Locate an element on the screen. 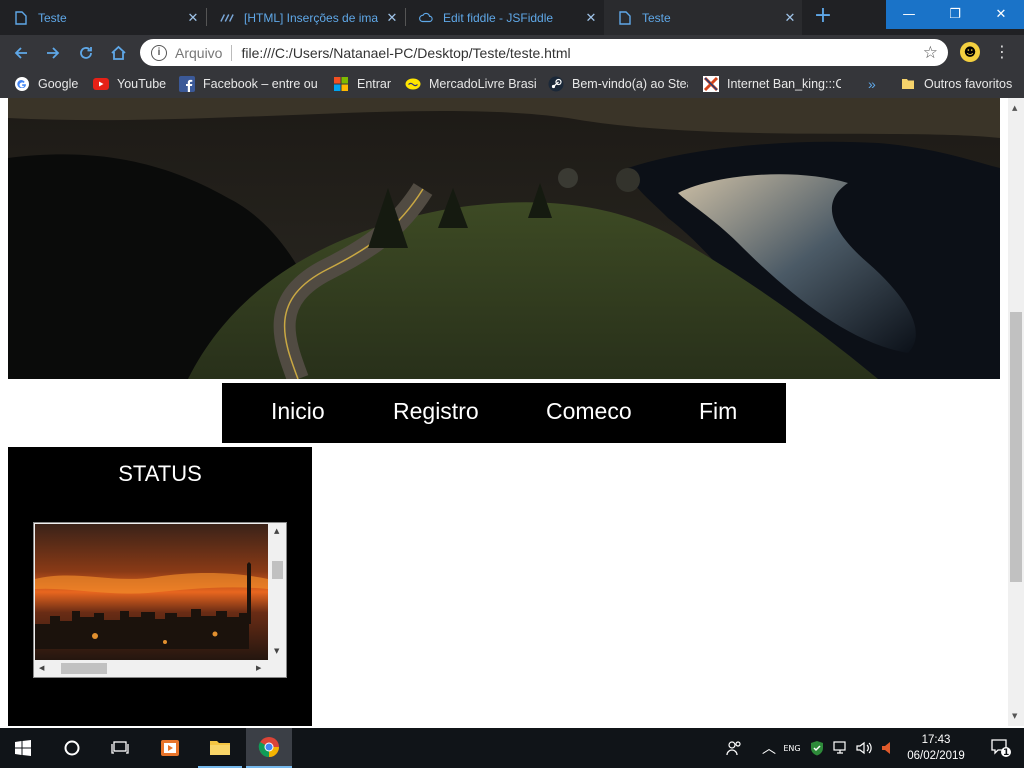 Image resolution: width=1024 pixels, height=768 pixels. tab-jsfiddle: Edit fiddle - JSFiddle ✕ is located at coordinates (504, 17).